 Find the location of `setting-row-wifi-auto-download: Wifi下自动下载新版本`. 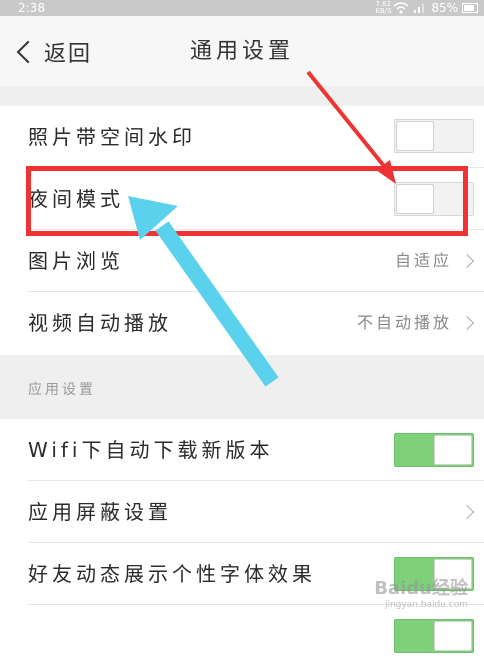

setting-row-wifi-auto-download: Wifi下自动下载新版本 is located at coordinates (242, 450).